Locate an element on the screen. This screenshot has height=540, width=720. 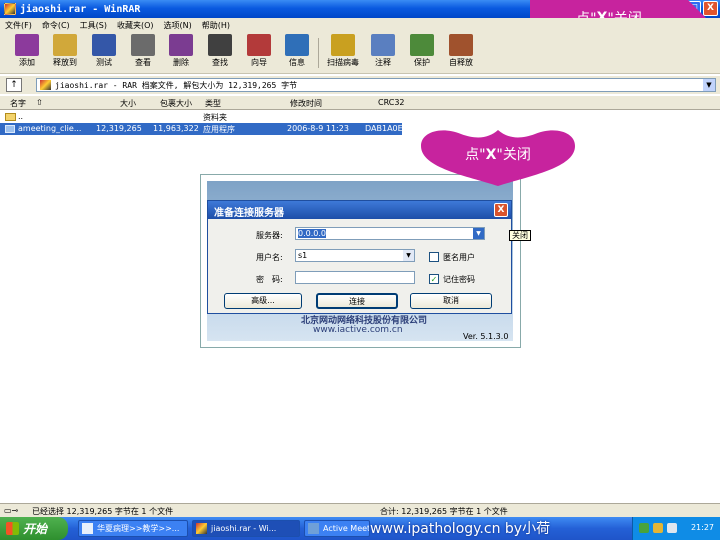
row-name: .. is located at coordinates (21, 116).